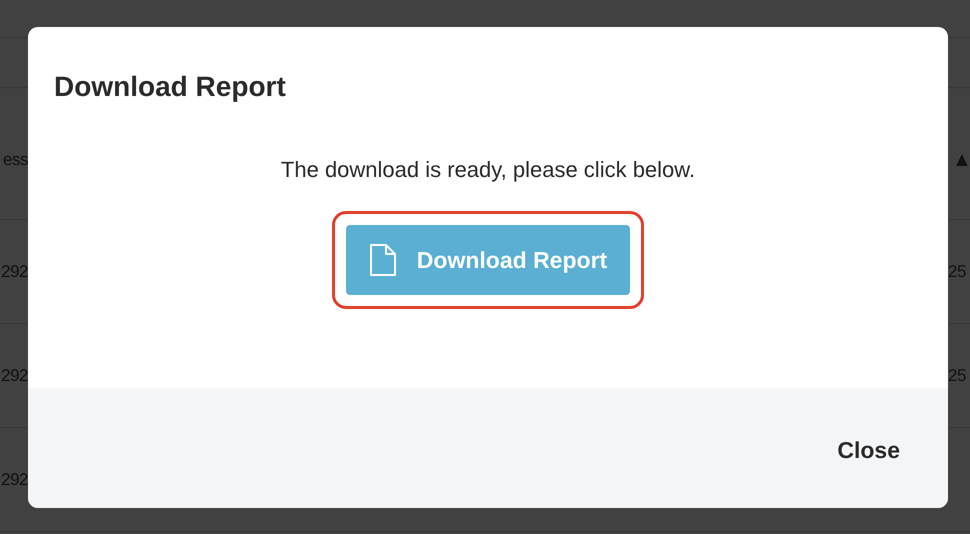  Describe the element at coordinates (382, 260) in the screenshot. I see `document-icon` at that location.